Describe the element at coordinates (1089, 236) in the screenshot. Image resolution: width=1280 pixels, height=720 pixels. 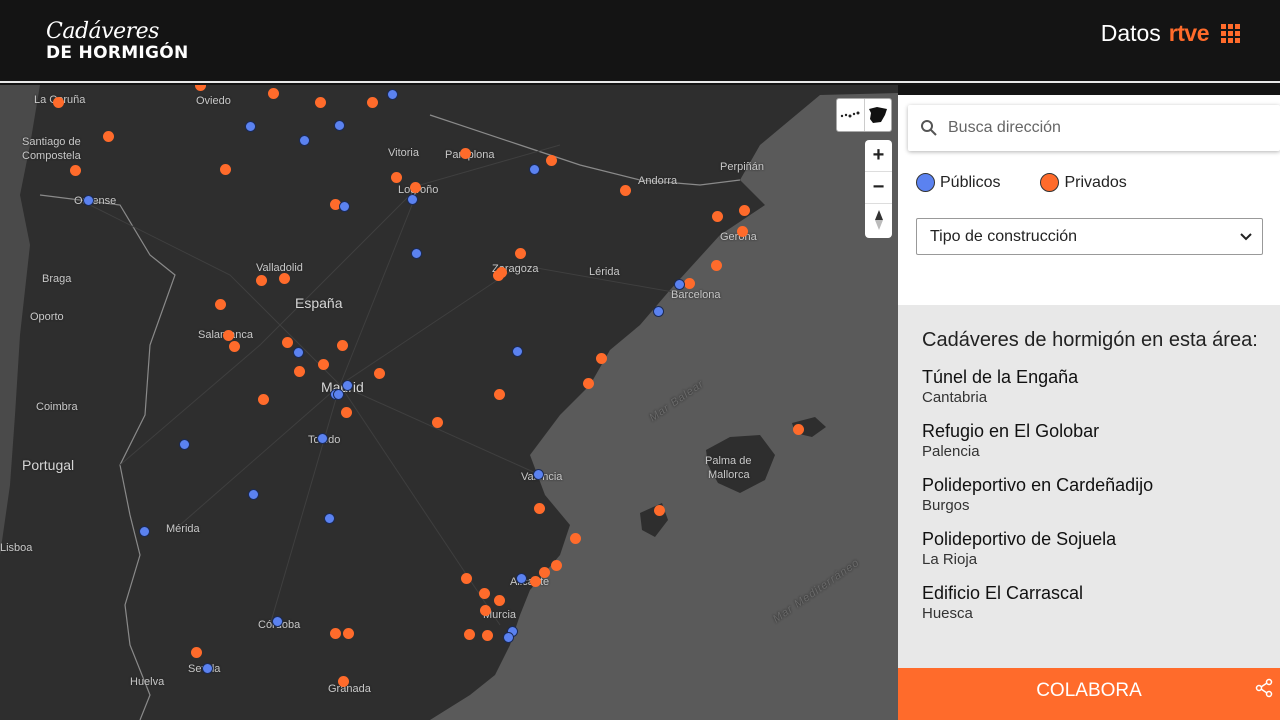
I see `construction-type-select: Tipo de construcción` at that location.